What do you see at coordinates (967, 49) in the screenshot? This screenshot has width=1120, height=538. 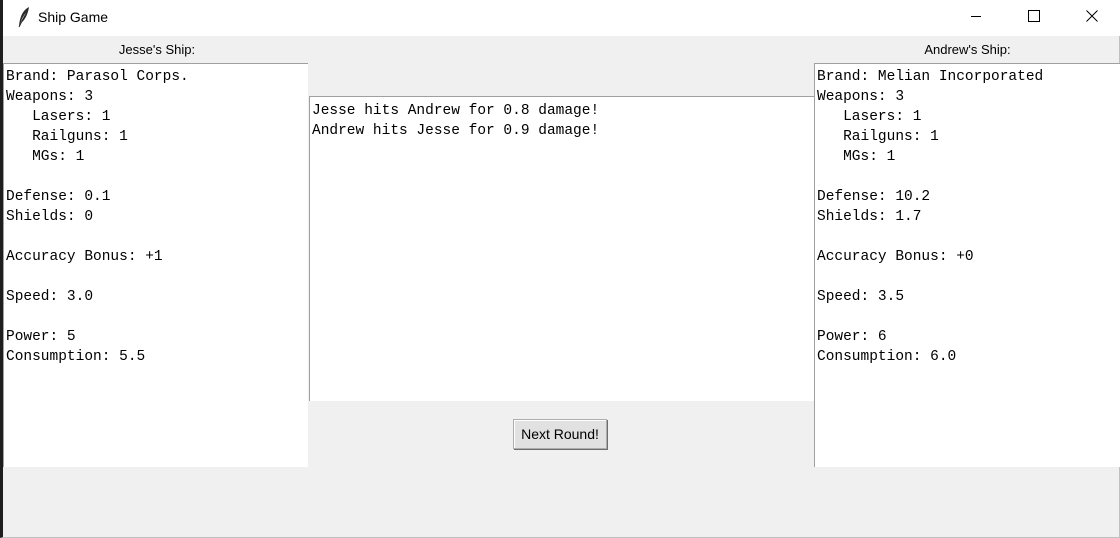 I see `andrew-ship-label: Andrew's Ship:` at bounding box center [967, 49].